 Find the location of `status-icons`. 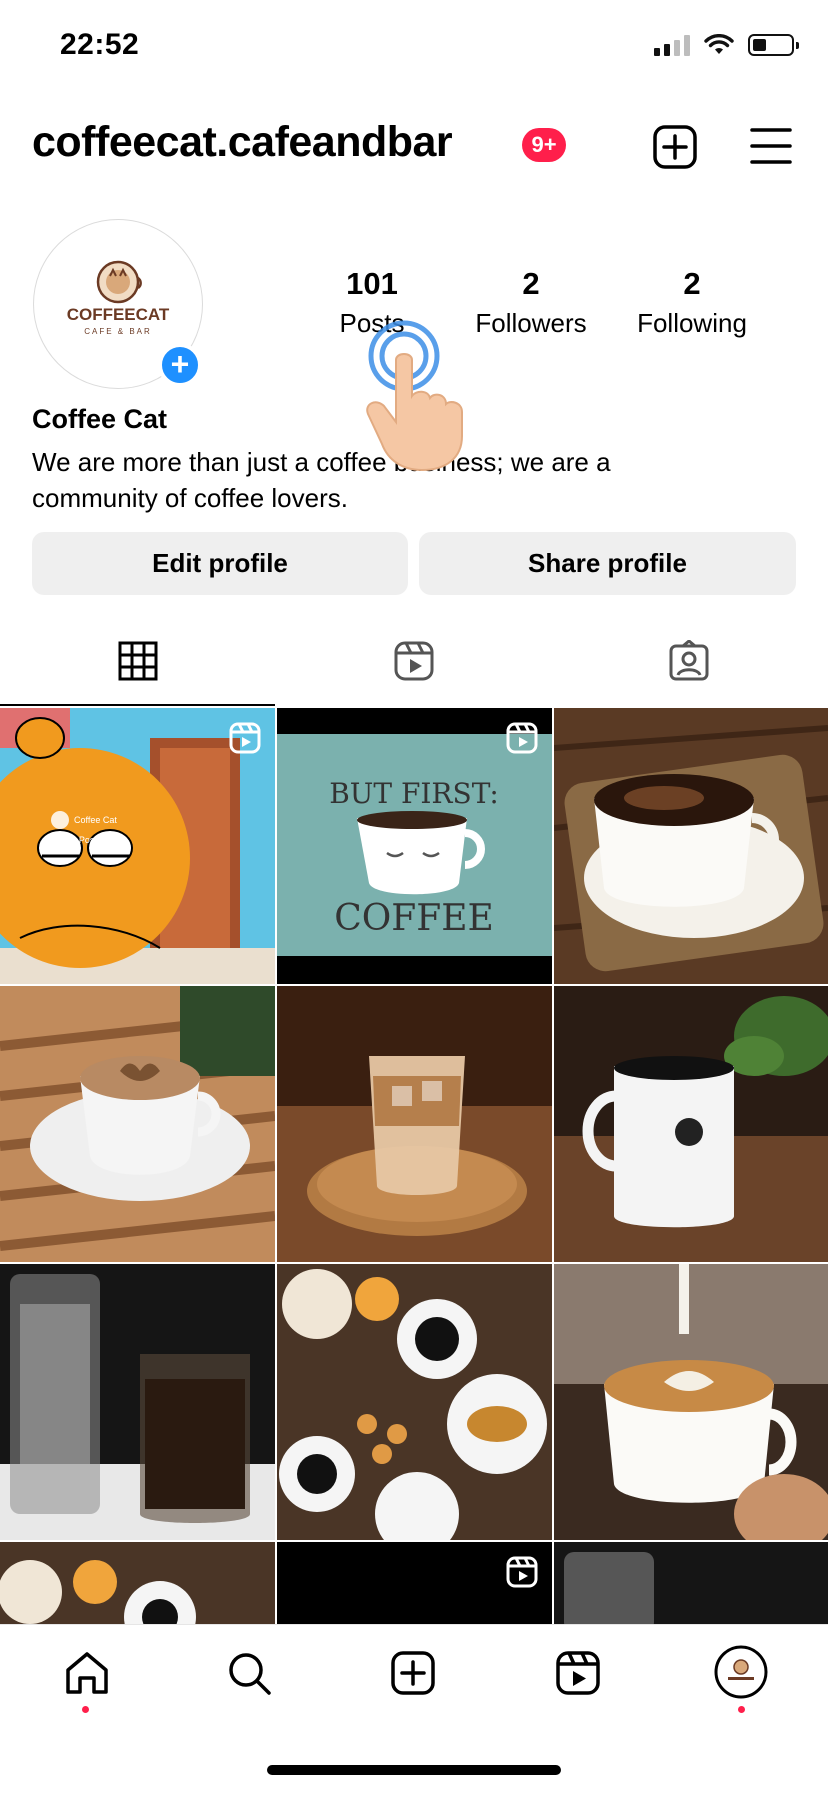

status-icons is located at coordinates (726, 45).